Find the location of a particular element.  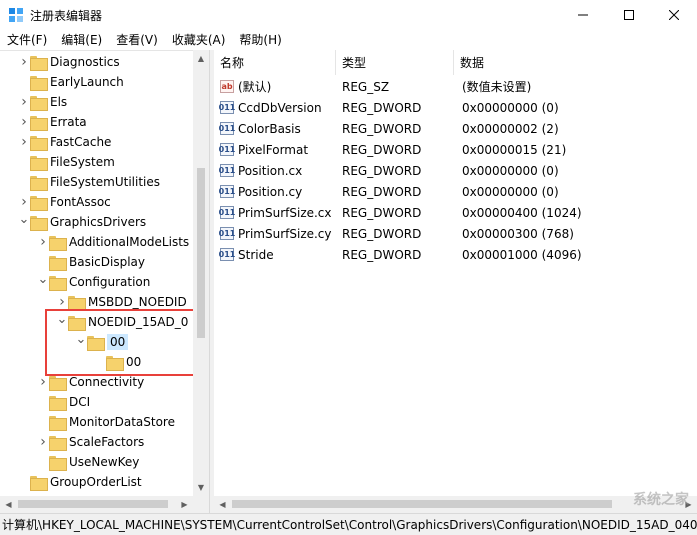

scroll-down-icon: ▼ is located at coordinates (201, 487).